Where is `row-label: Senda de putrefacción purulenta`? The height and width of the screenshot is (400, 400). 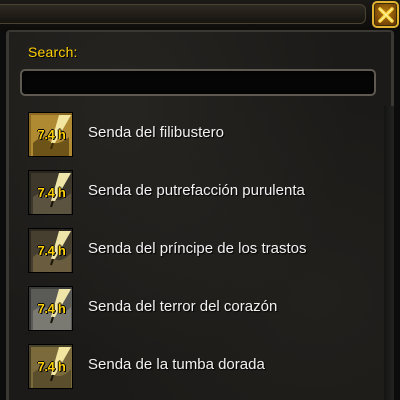
row-label: Senda de putrefacción purulenta is located at coordinates (196, 190).